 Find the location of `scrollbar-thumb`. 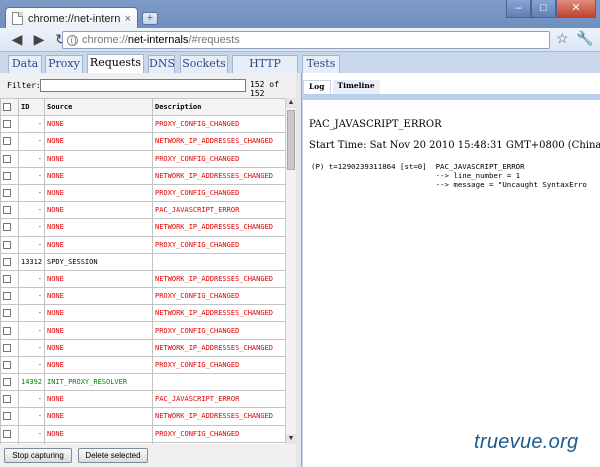

scrollbar-thumb is located at coordinates (291, 140).